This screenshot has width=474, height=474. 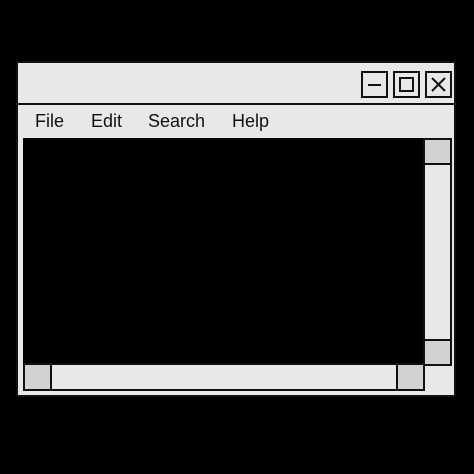 I want to click on scroll-left-button, so click(x=38, y=377).